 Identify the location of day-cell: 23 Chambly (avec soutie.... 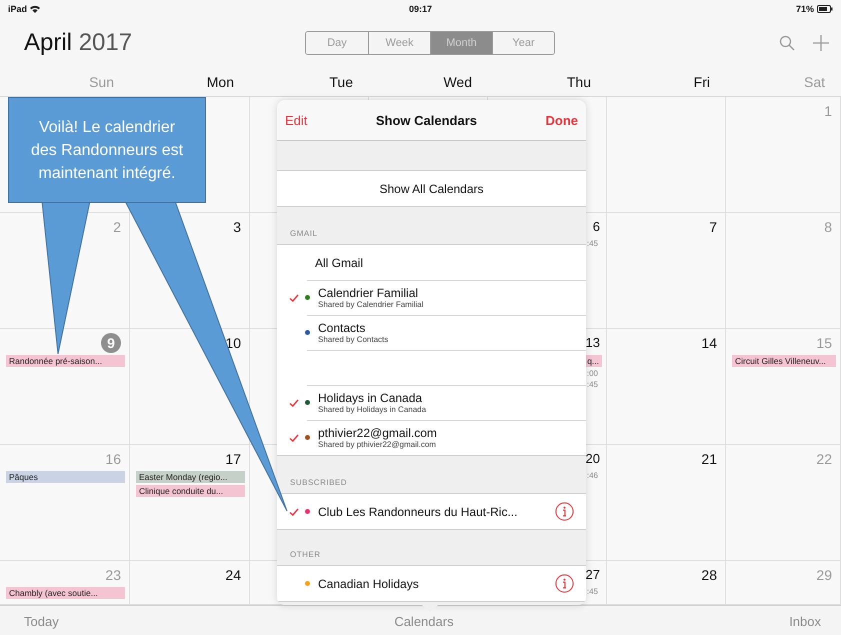
(65, 583).